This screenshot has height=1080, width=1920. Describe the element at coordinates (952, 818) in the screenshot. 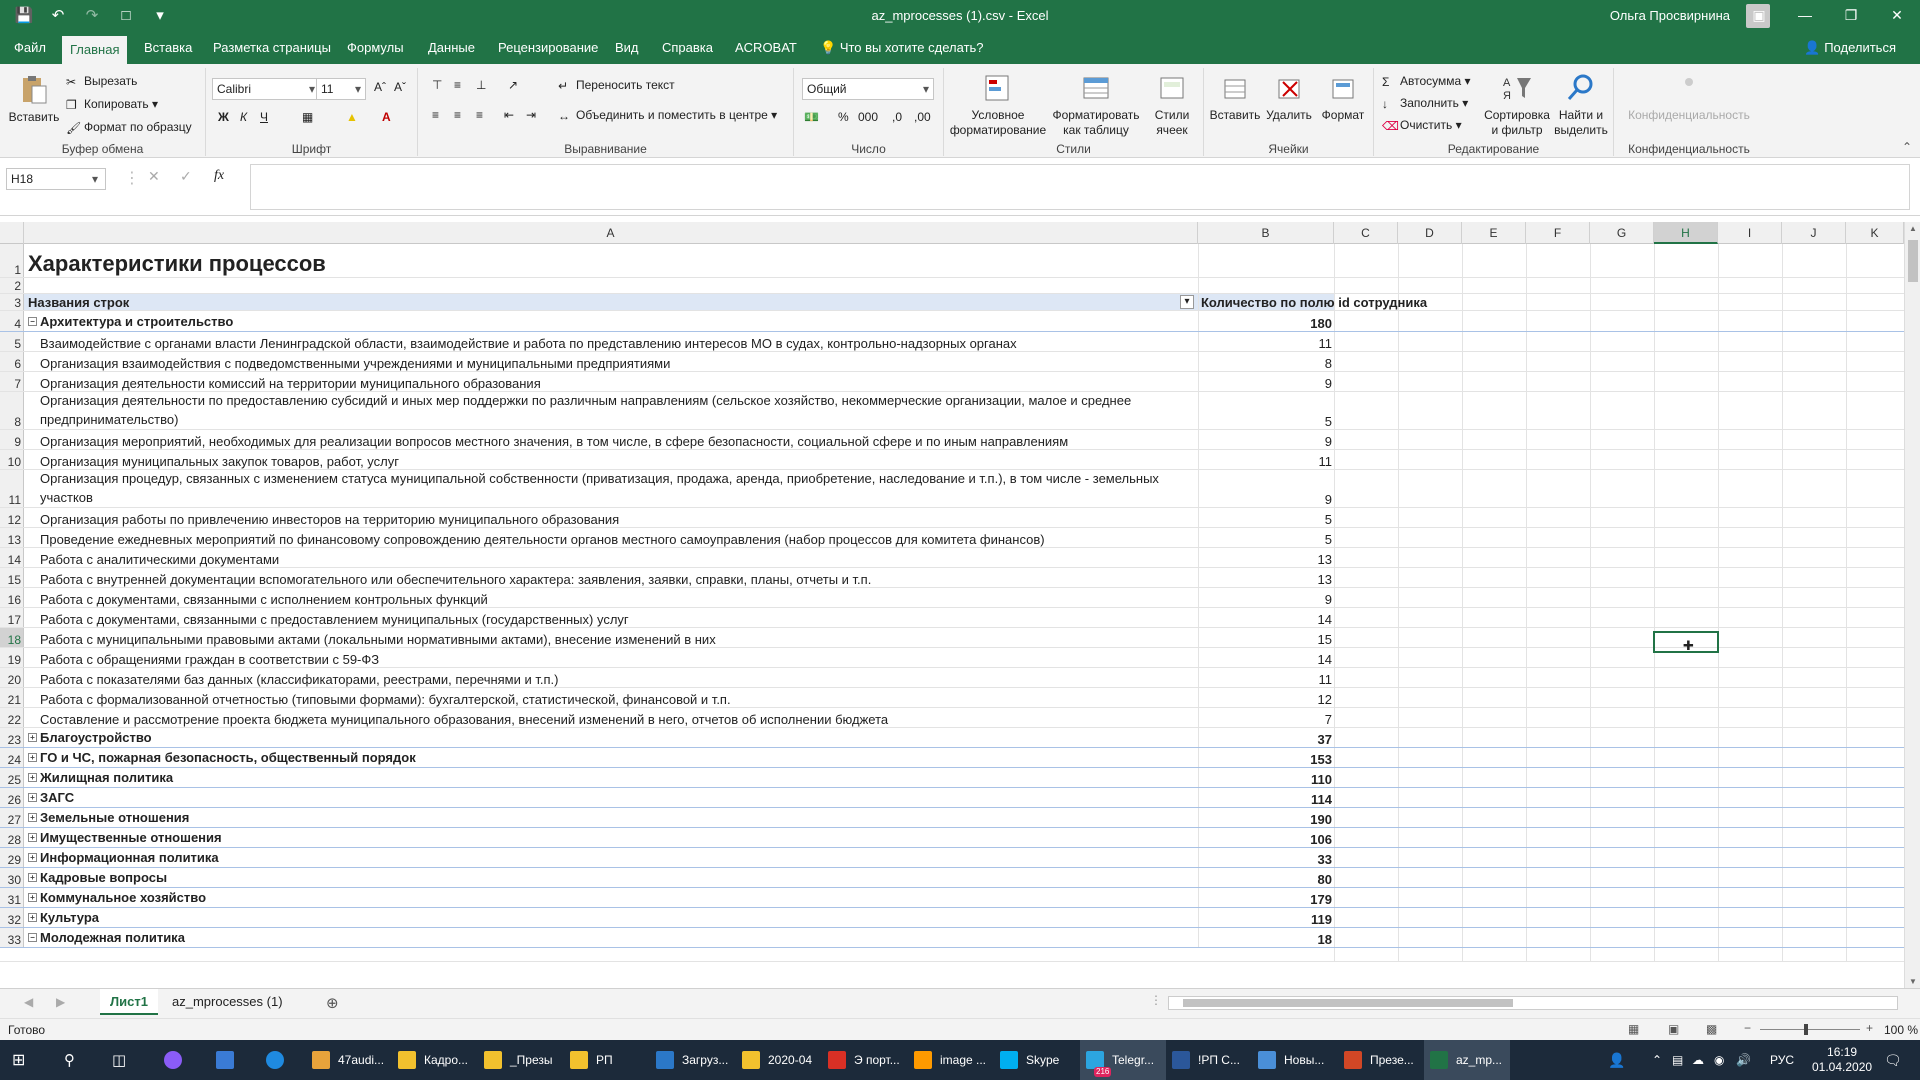

I see `table-row: 27 + Земельные отношения 190` at that location.